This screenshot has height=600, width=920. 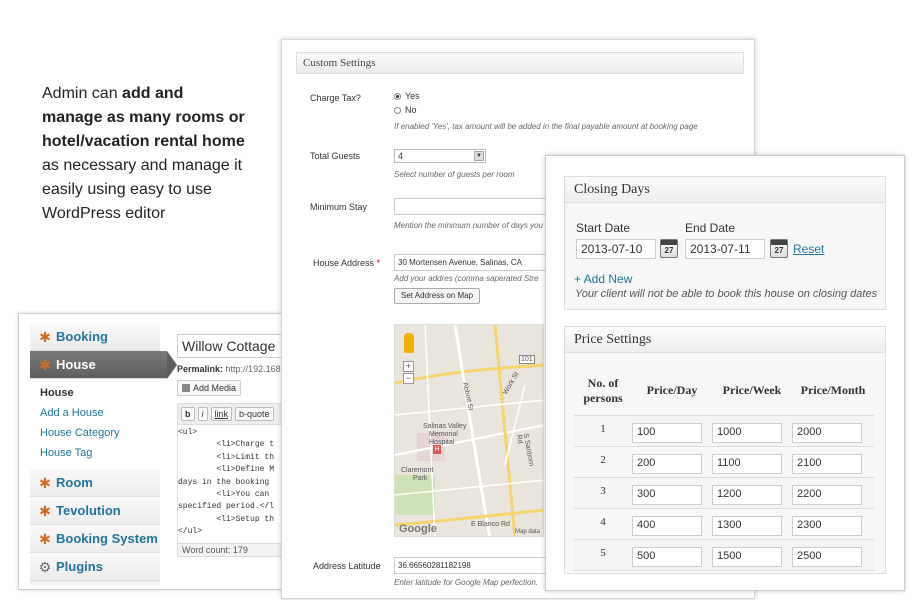 I want to click on plug-icon: ⚙, so click(x=45, y=566).